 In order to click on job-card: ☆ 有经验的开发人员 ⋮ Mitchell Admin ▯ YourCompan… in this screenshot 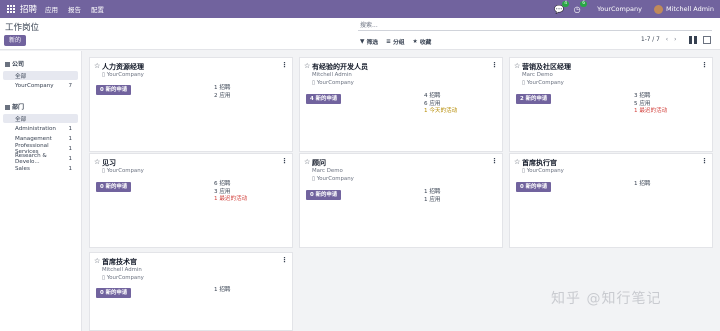, I will do `click(401, 104)`.